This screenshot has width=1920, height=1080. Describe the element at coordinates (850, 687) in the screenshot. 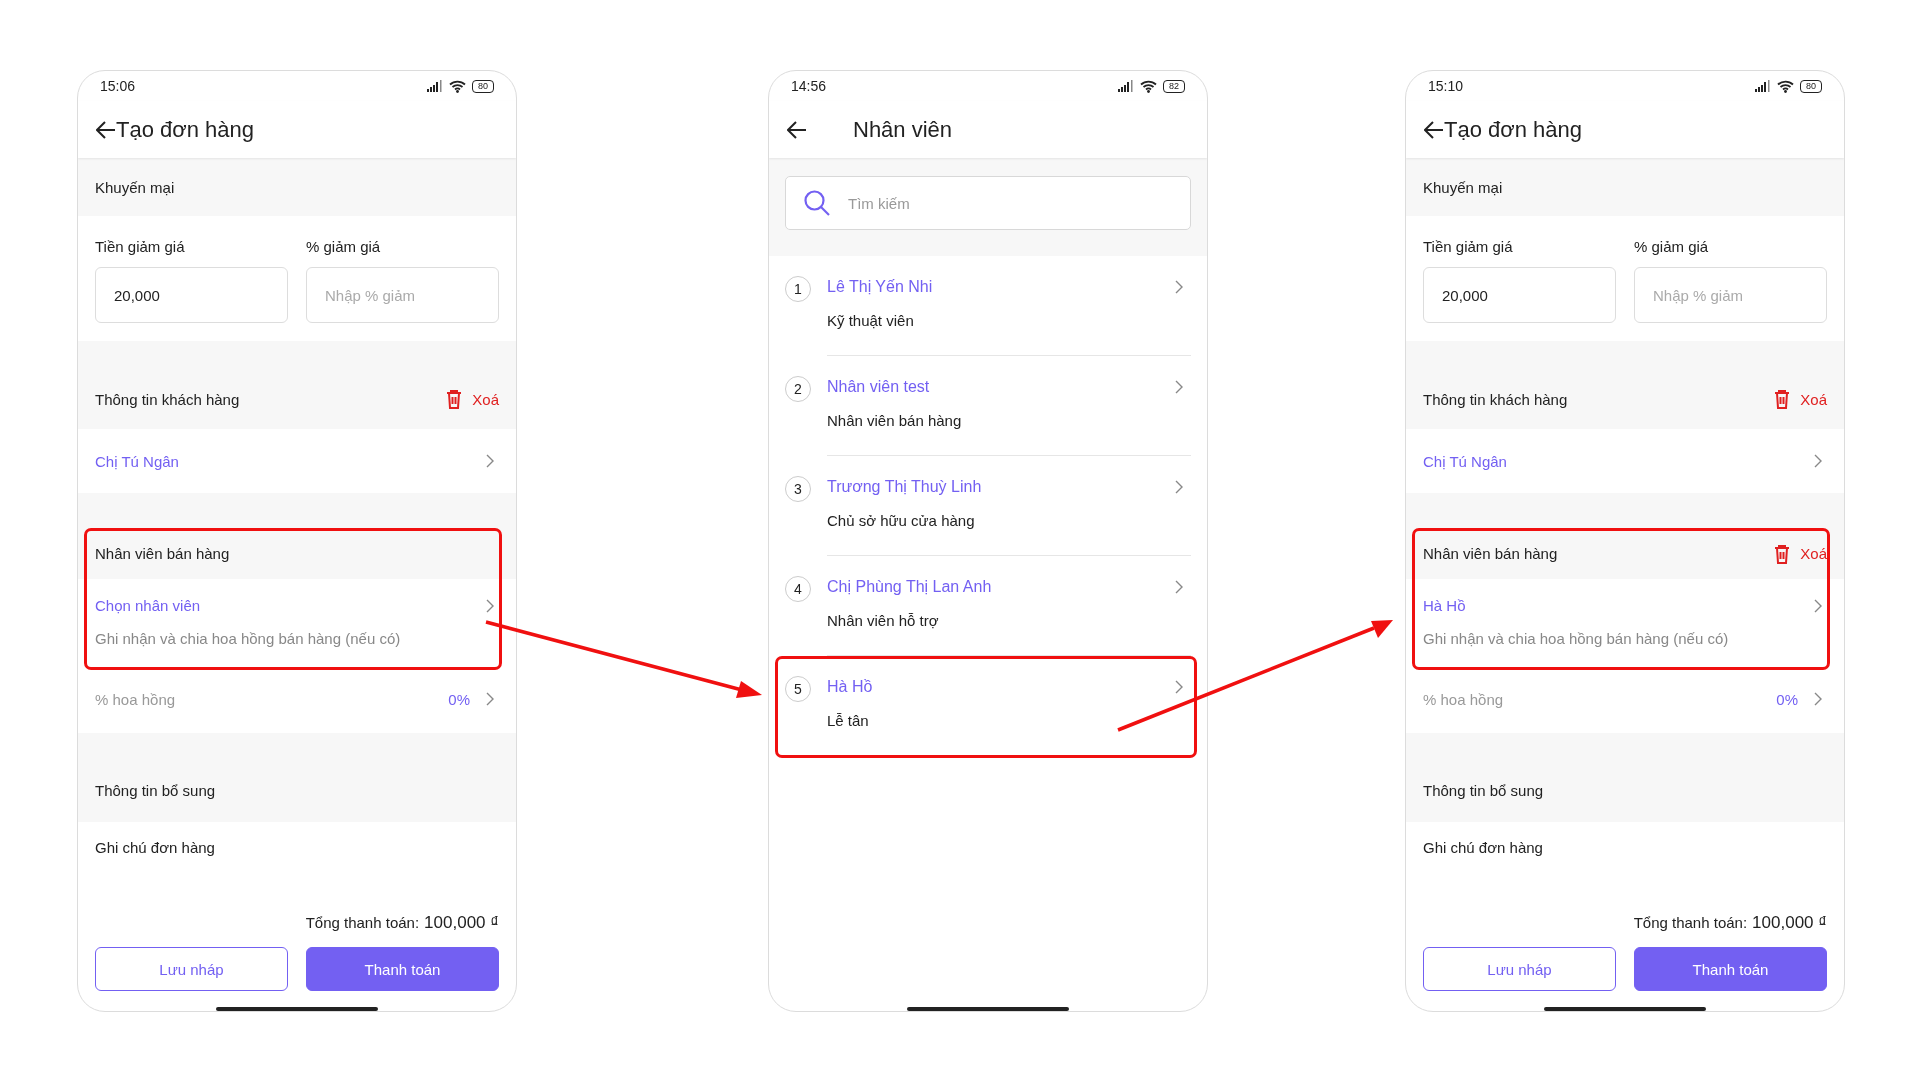

I see `staff-name: Hà Hồ` at that location.